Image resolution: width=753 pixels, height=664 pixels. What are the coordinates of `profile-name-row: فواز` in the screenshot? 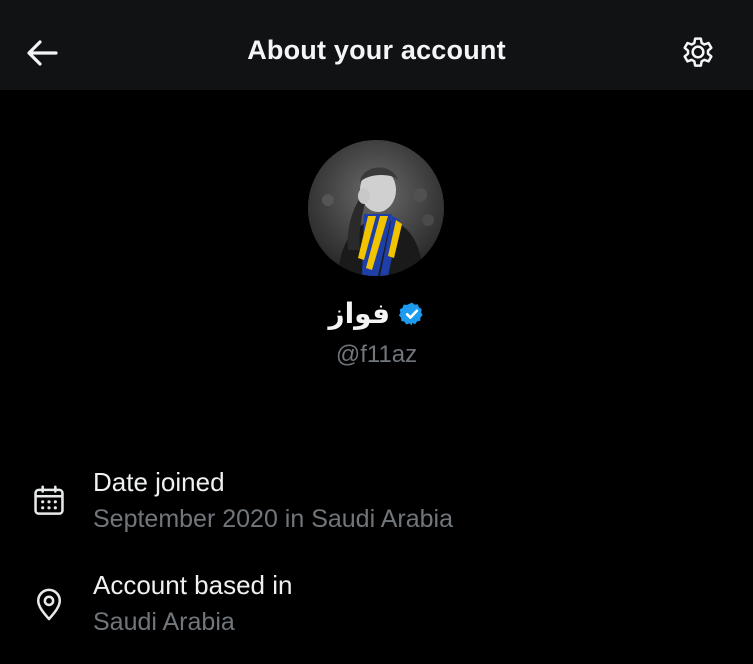 It's located at (376, 316).